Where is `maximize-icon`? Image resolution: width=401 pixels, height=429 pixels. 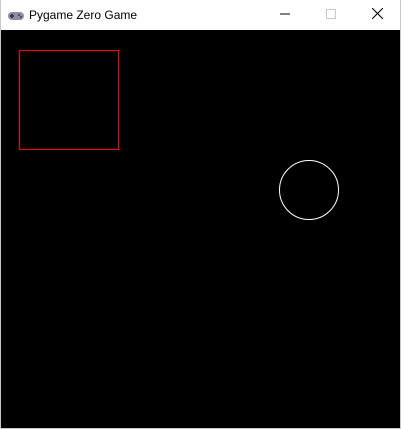
maximize-icon is located at coordinates (331, 15).